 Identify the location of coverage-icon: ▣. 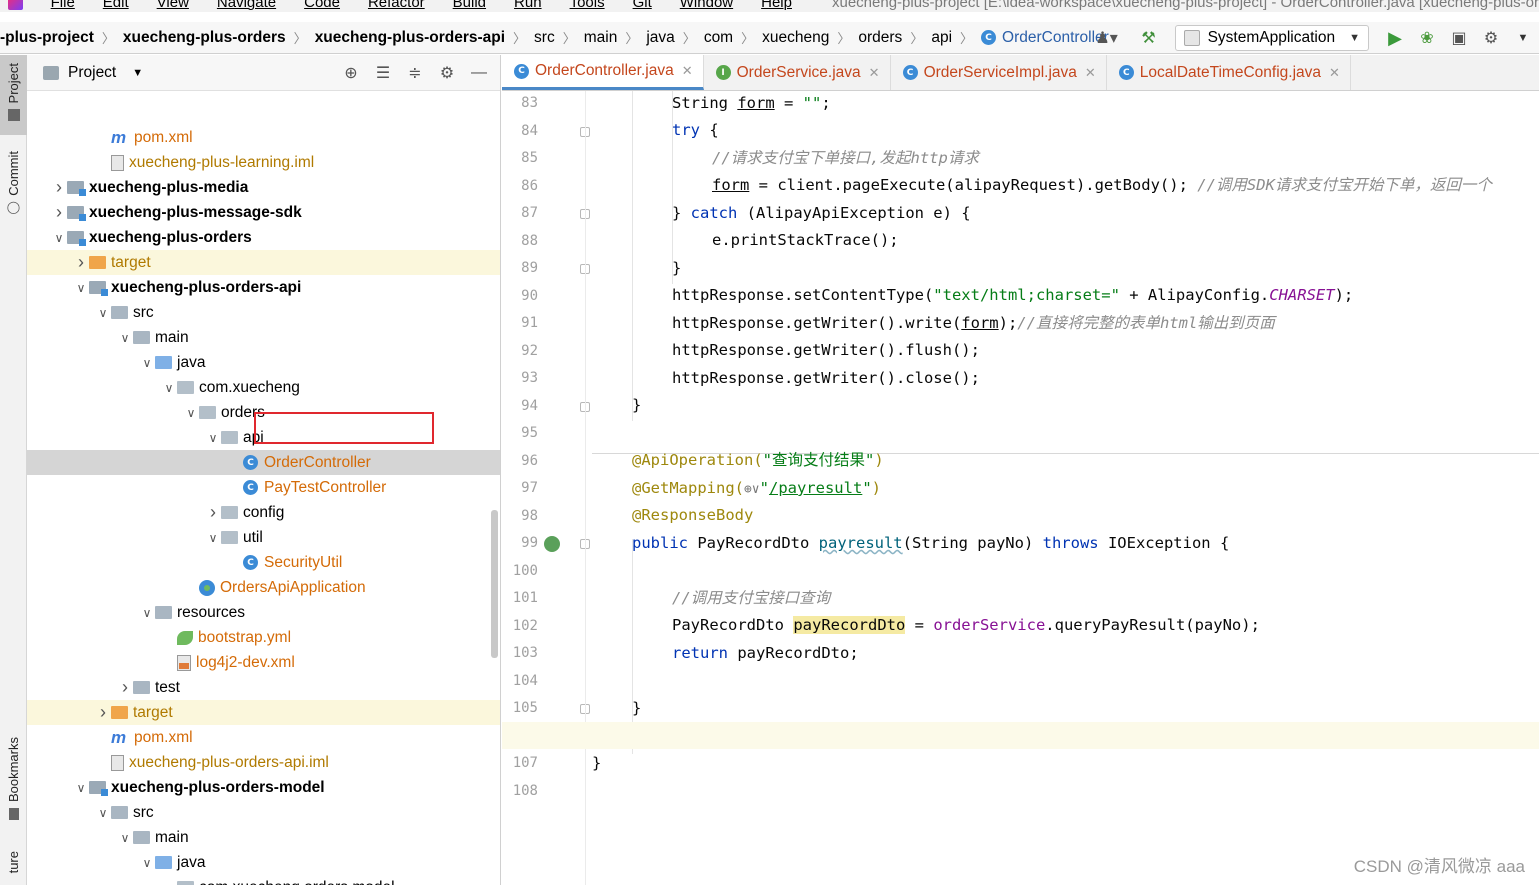
(1459, 38).